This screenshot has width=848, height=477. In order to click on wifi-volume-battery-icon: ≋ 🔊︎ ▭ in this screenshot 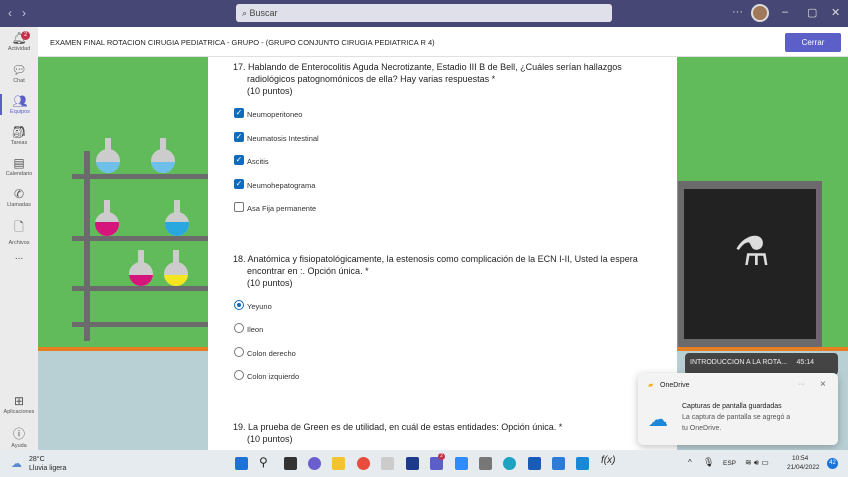, I will do `click(757, 463)`.